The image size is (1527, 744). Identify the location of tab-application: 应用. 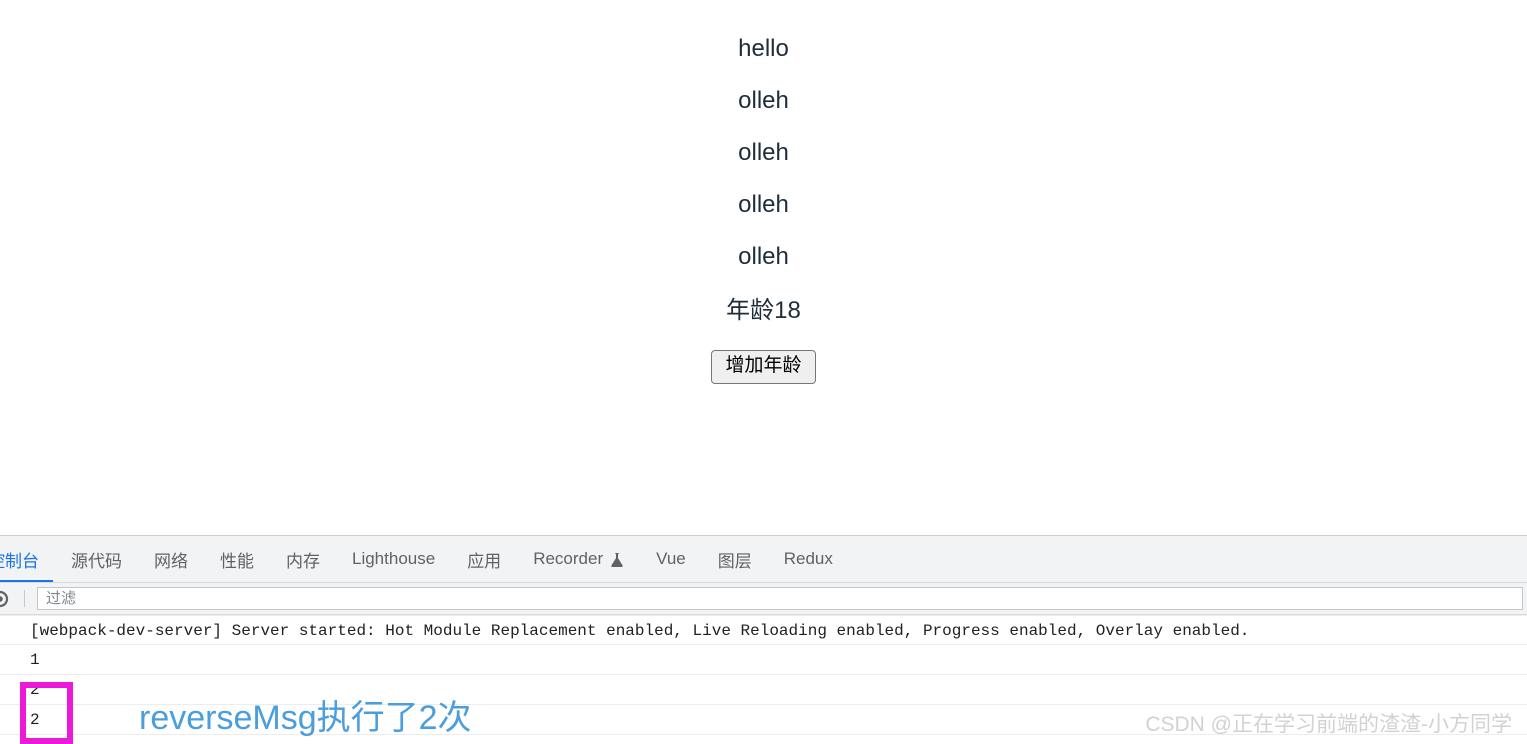
(484, 559).